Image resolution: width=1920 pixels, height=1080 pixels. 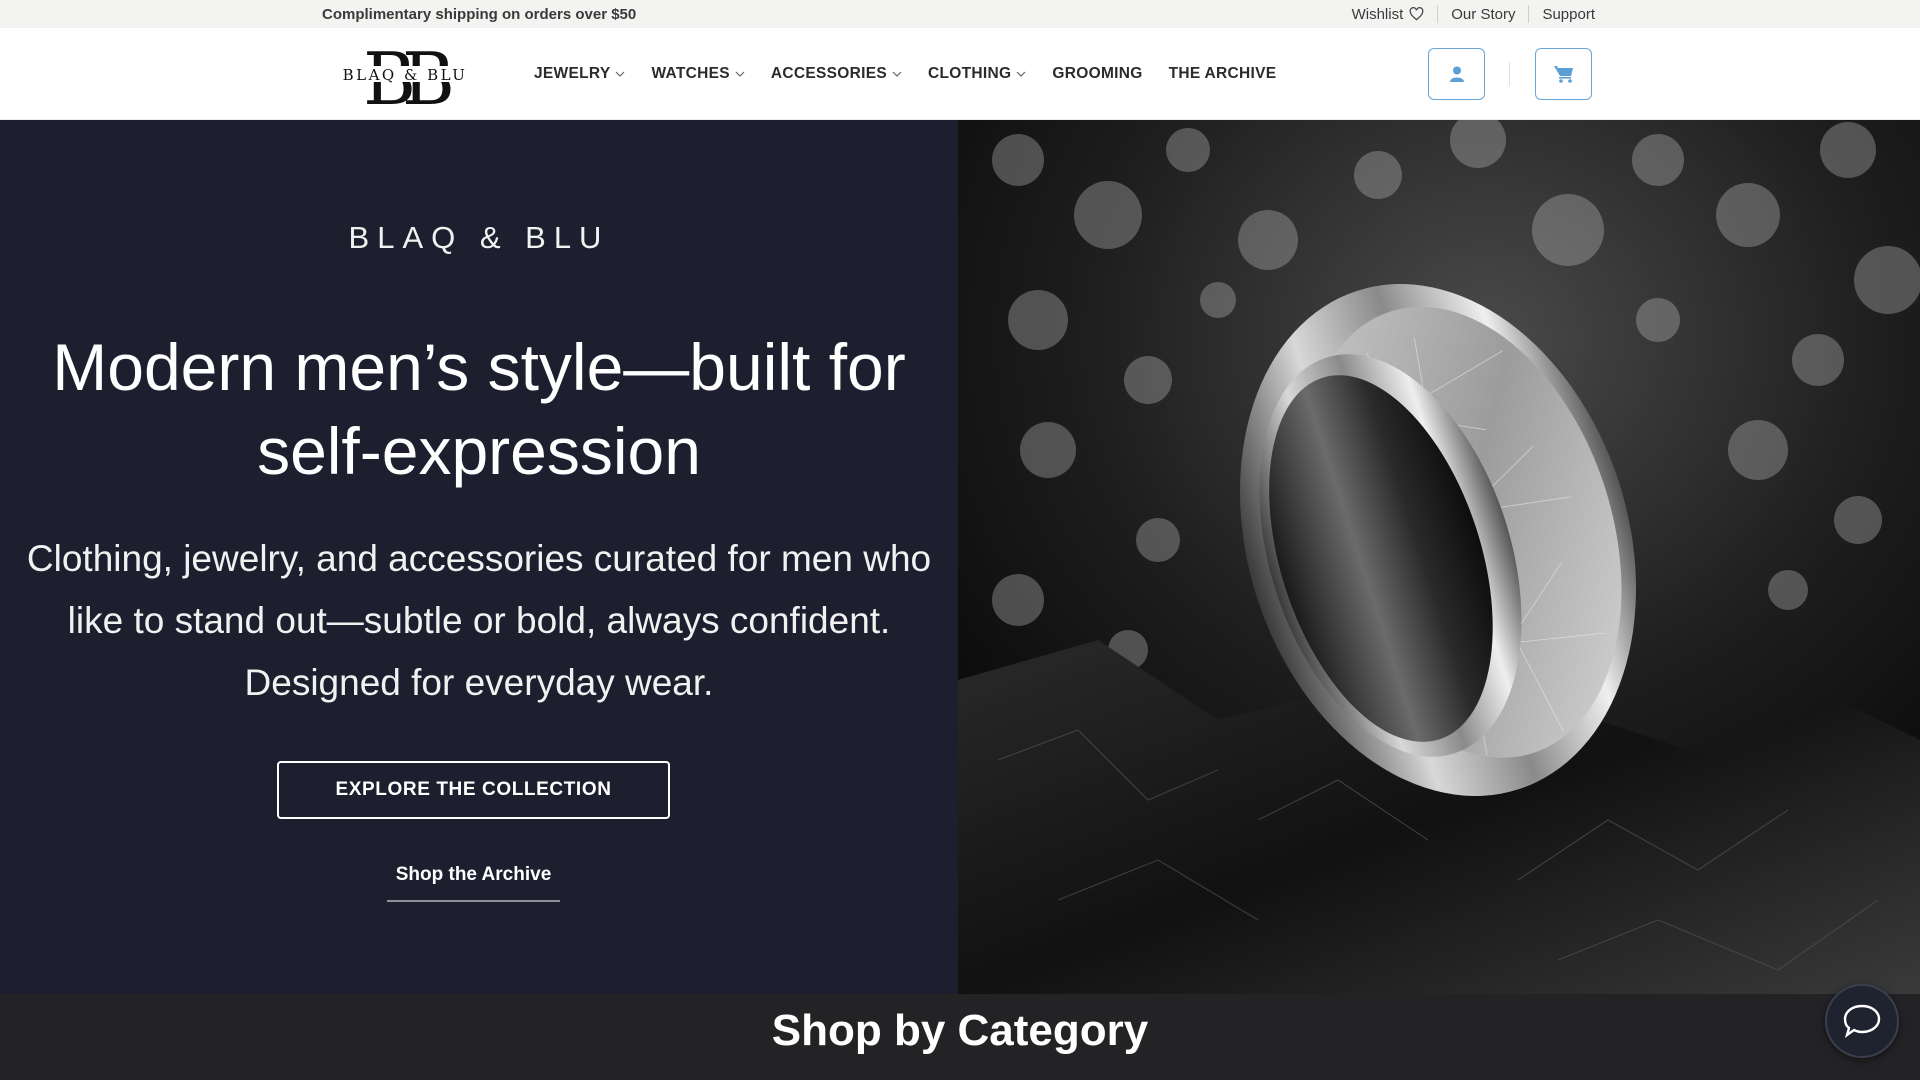 I want to click on nav-the-archive: THE ARCHIVE, so click(x=1223, y=74).